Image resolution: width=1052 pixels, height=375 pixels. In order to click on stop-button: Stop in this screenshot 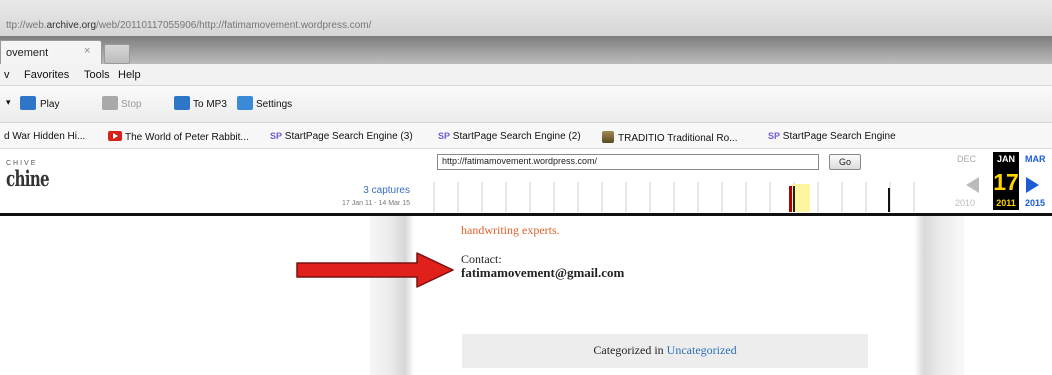, I will do `click(131, 104)`.